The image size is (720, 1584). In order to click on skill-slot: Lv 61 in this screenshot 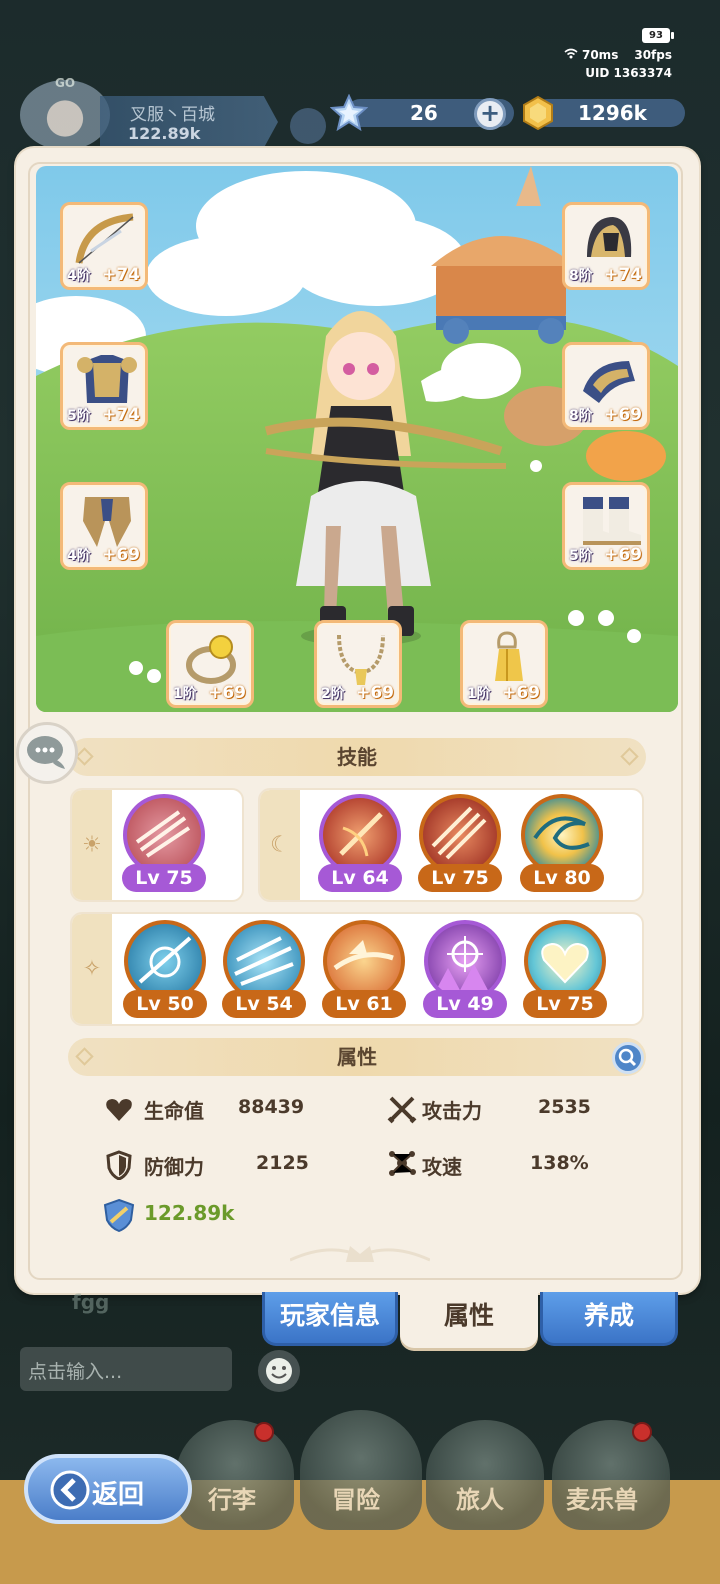, I will do `click(364, 970)`.